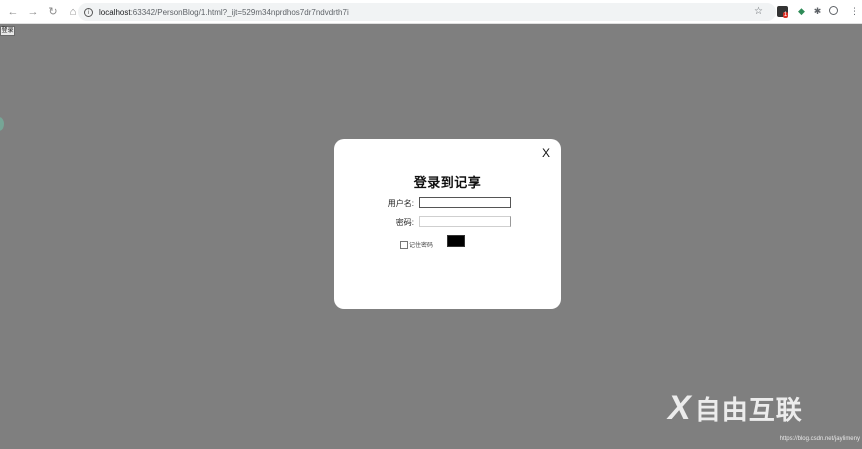 This screenshot has width=862, height=449. I want to click on password-label: 密码:, so click(404, 222).